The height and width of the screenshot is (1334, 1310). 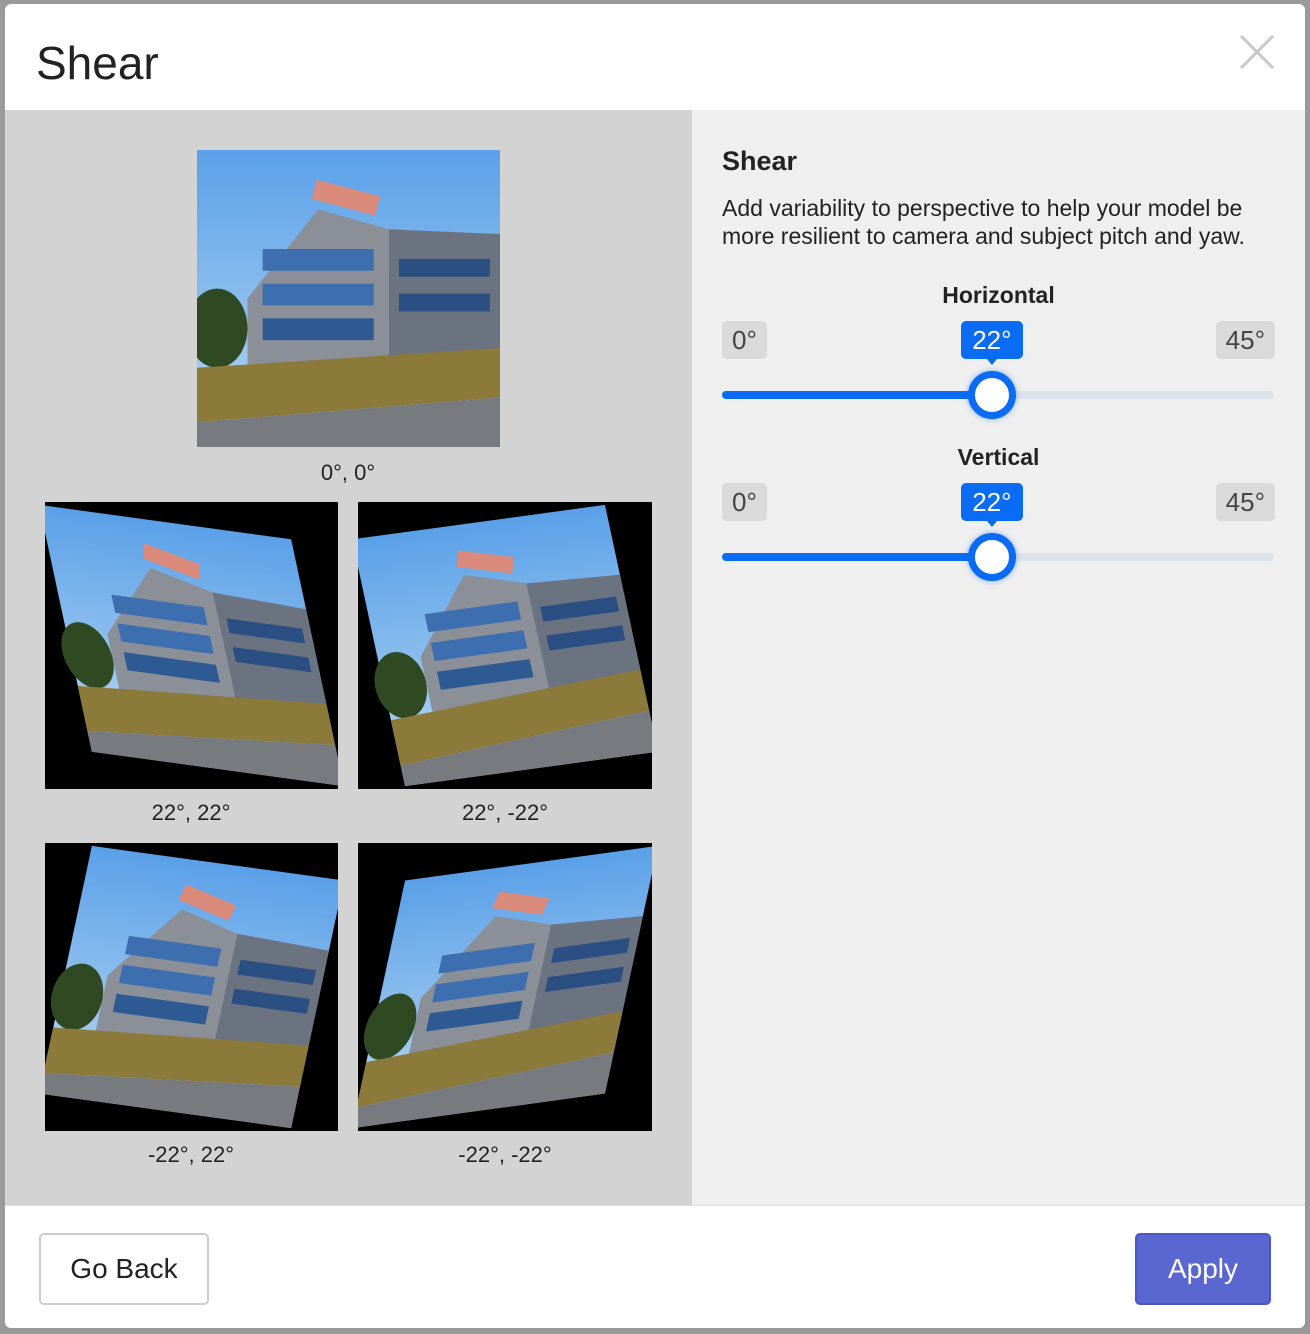 What do you see at coordinates (744, 502) in the screenshot?
I see `vertical-min: 0°` at bounding box center [744, 502].